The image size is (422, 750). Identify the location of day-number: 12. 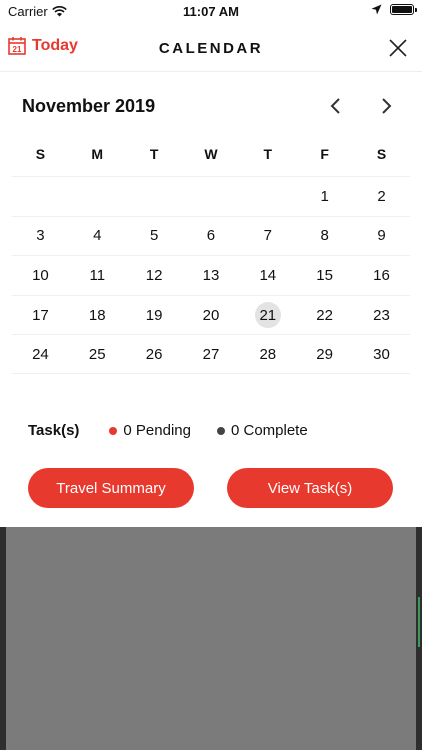
(154, 275).